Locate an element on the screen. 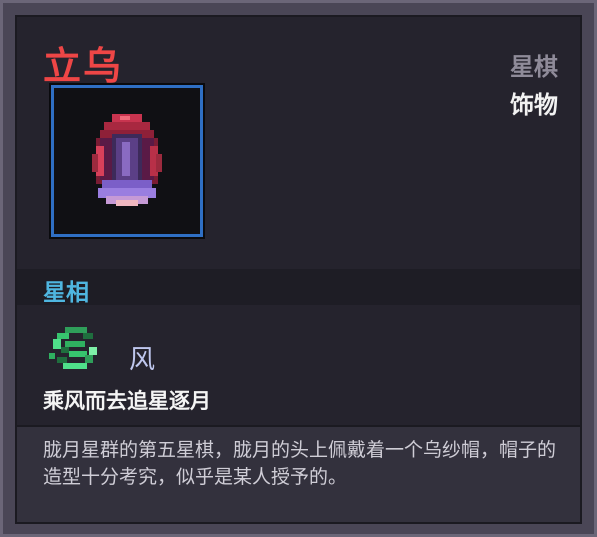 This screenshot has width=597, height=537. hooded-bird-hat-icon is located at coordinates (127, 160).